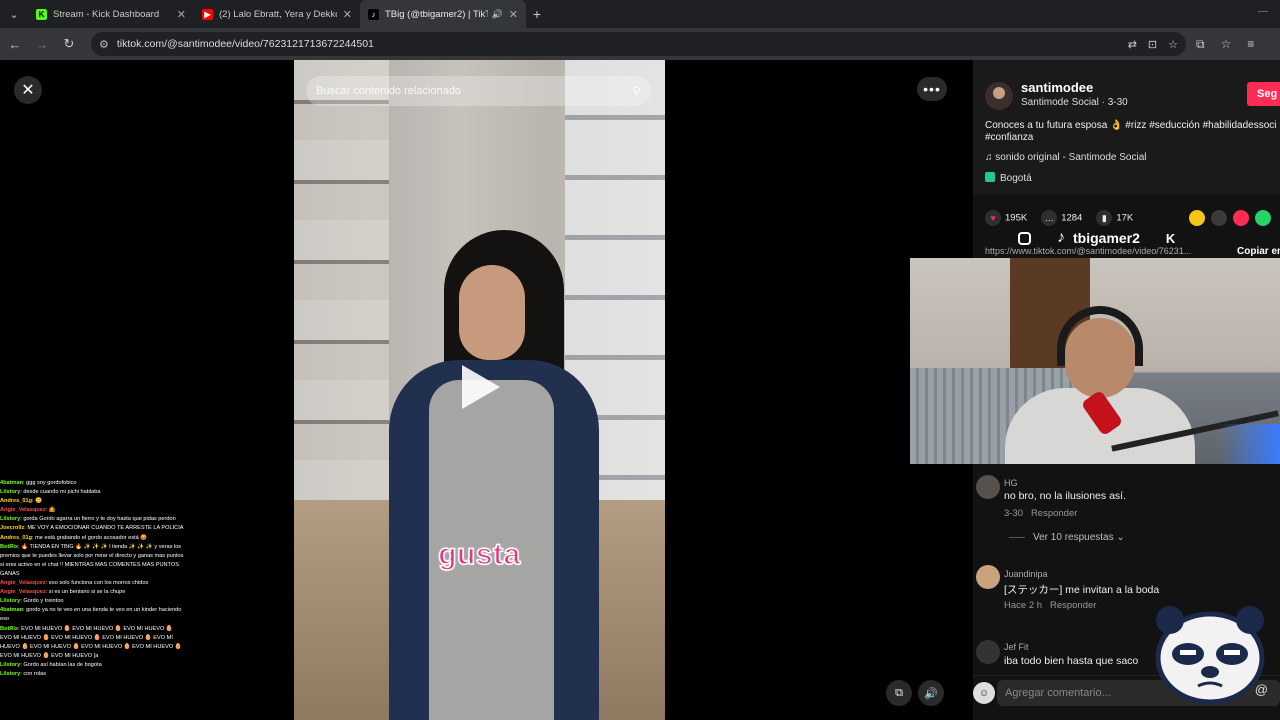 This screenshot has width=1280, height=720. I want to click on streamer-handle: tbigamer2, so click(1106, 238).